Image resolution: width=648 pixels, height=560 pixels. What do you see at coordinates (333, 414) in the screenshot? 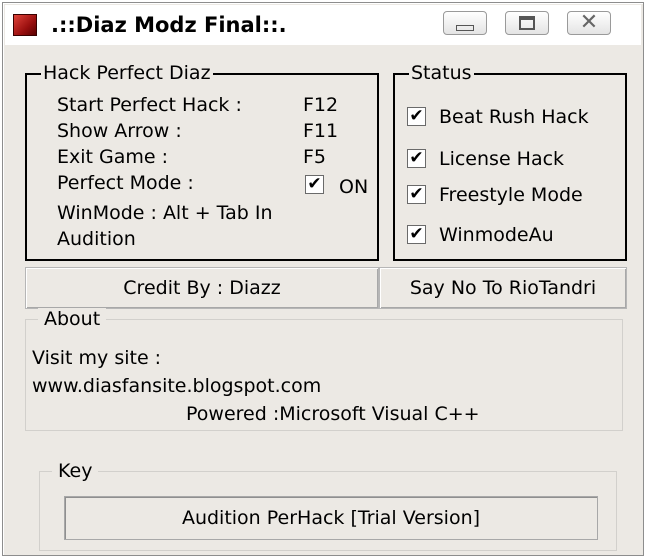
I see `powered-by-text: Powered :Microsoft Visual C++` at bounding box center [333, 414].